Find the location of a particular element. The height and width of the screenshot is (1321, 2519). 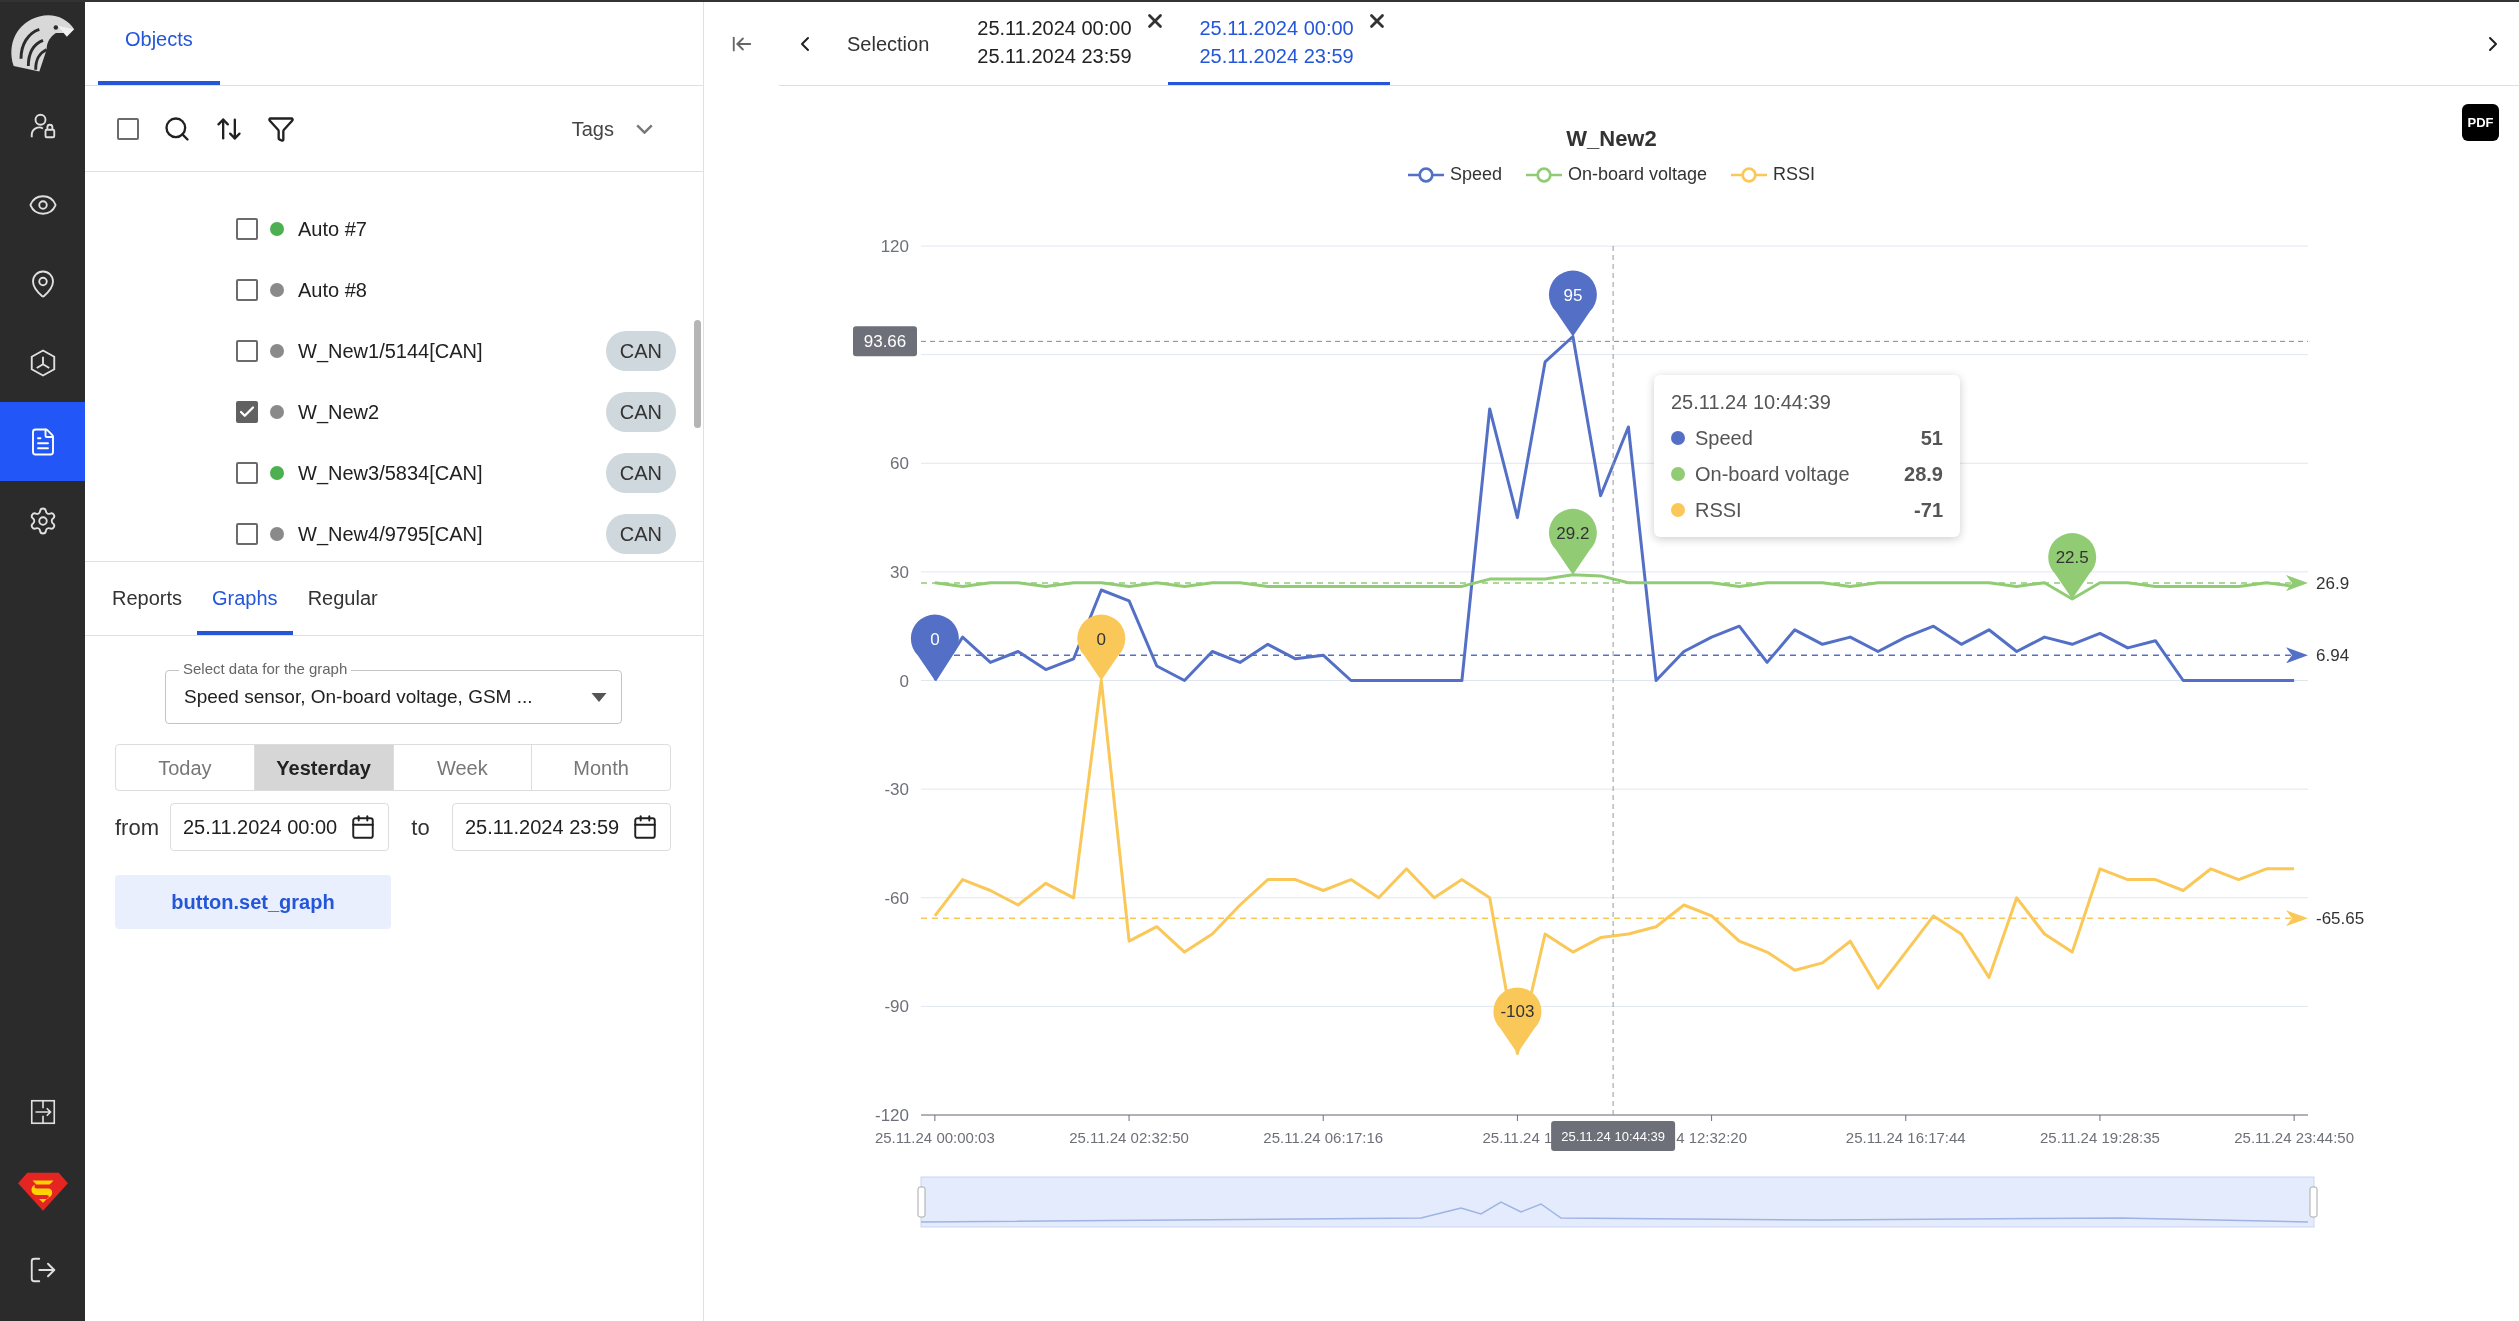

y-axis-label: 0 is located at coordinates (904, 681).